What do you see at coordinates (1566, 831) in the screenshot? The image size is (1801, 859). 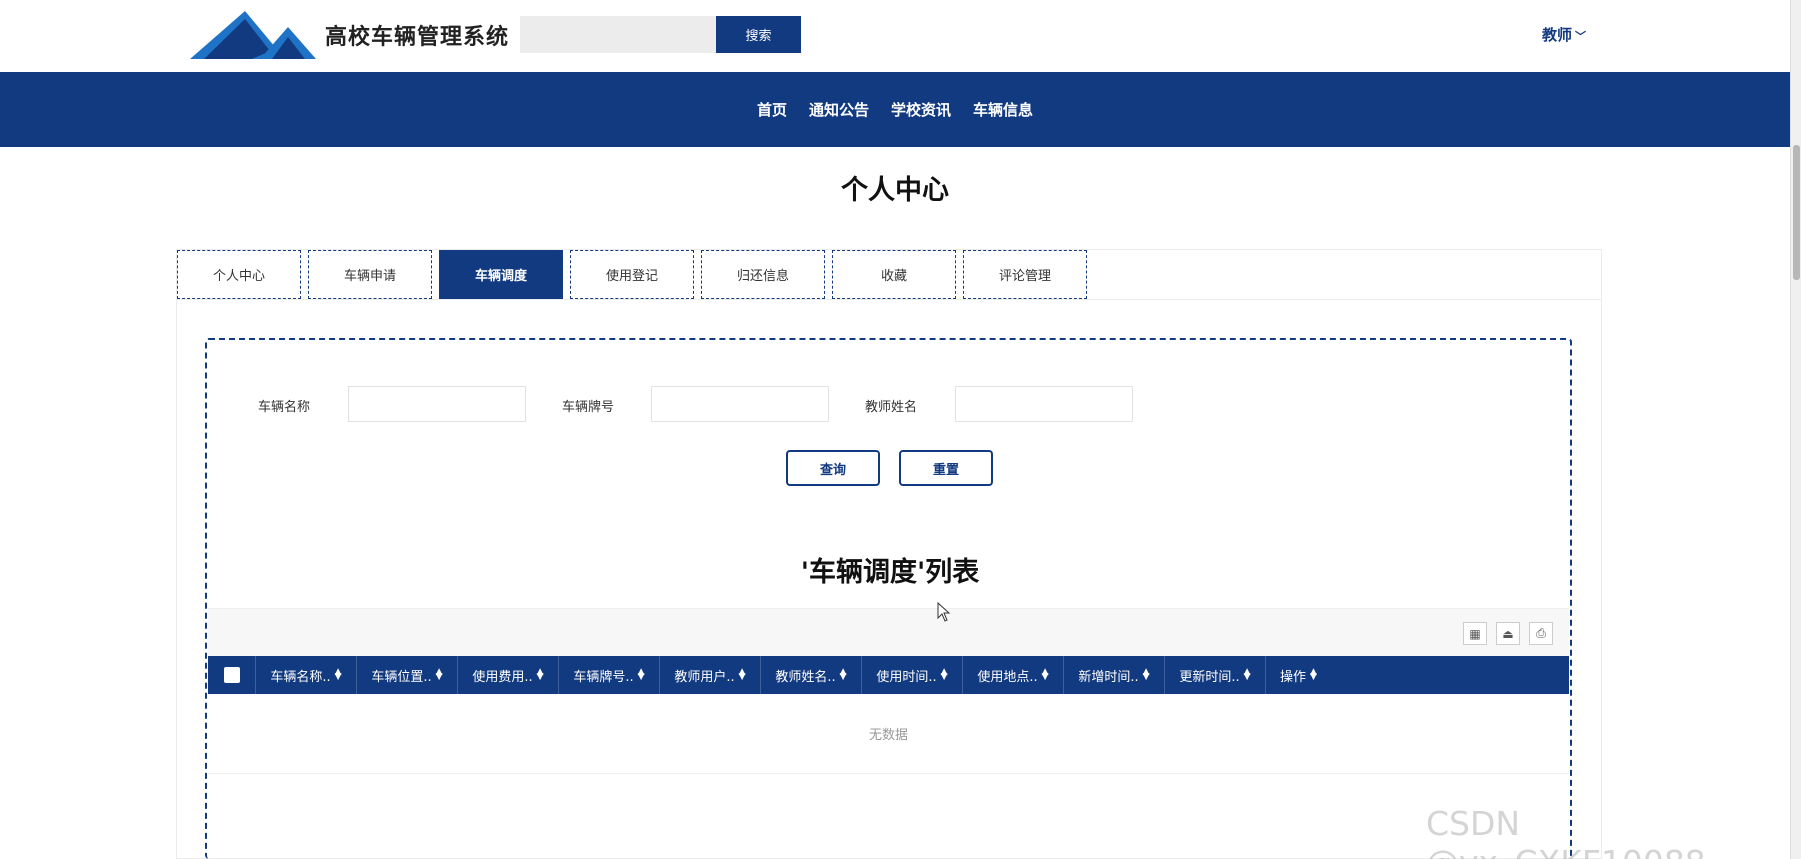 I see `watermark: CSDN @vx_CXKF10088` at bounding box center [1566, 831].